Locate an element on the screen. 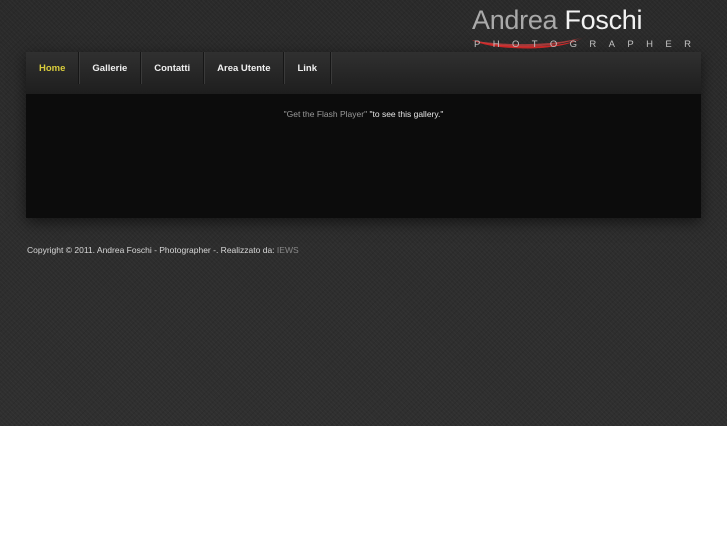  footer-credit-link: IEWS is located at coordinates (288, 250).